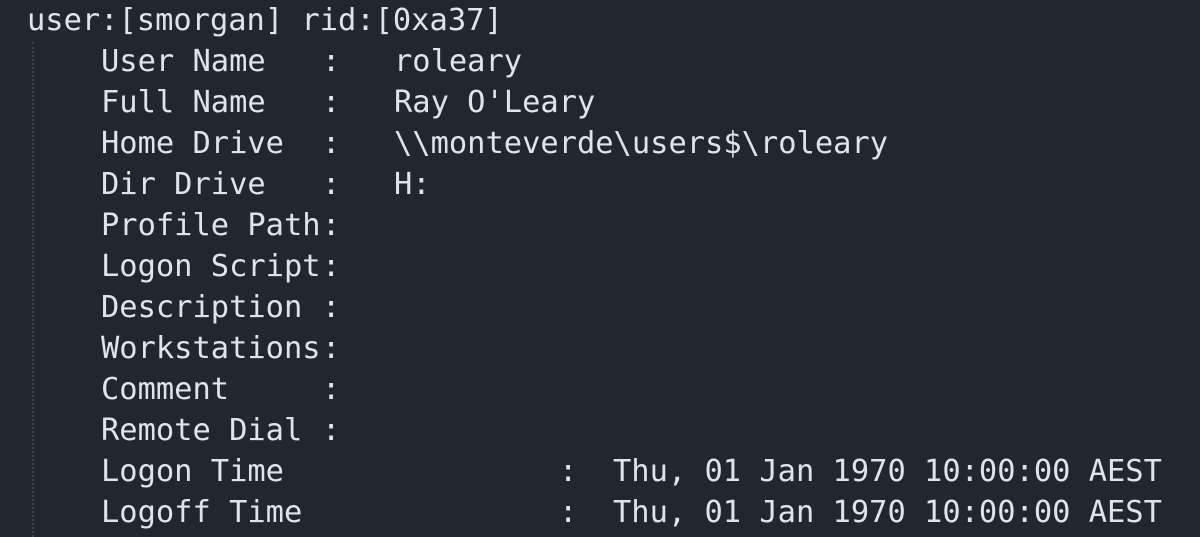 The image size is (1200, 537). Describe the element at coordinates (646, 430) in the screenshot. I see `field-row-remote-dial: Remote Dial :` at that location.